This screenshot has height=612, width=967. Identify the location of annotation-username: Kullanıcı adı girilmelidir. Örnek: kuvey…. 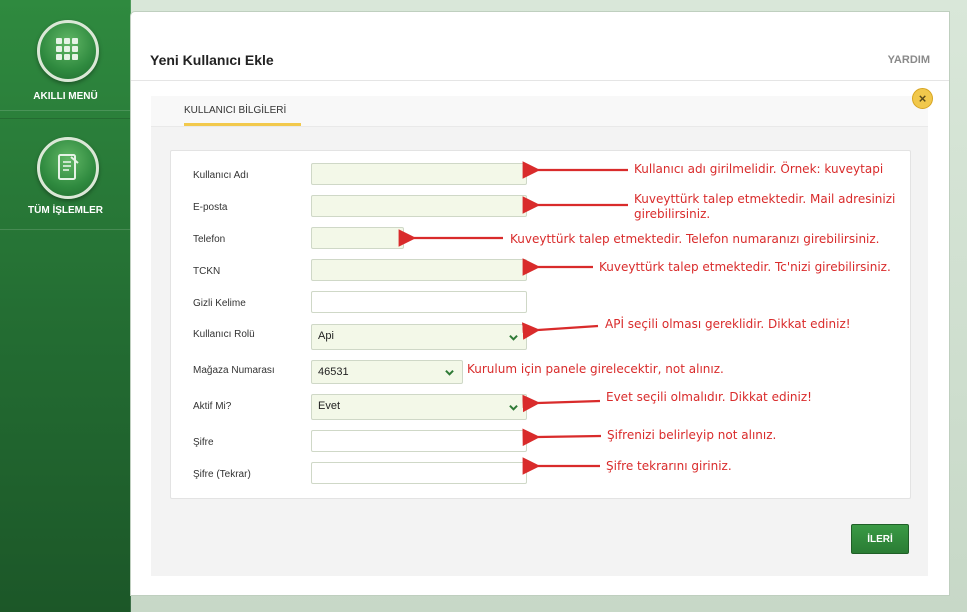
(759, 169).